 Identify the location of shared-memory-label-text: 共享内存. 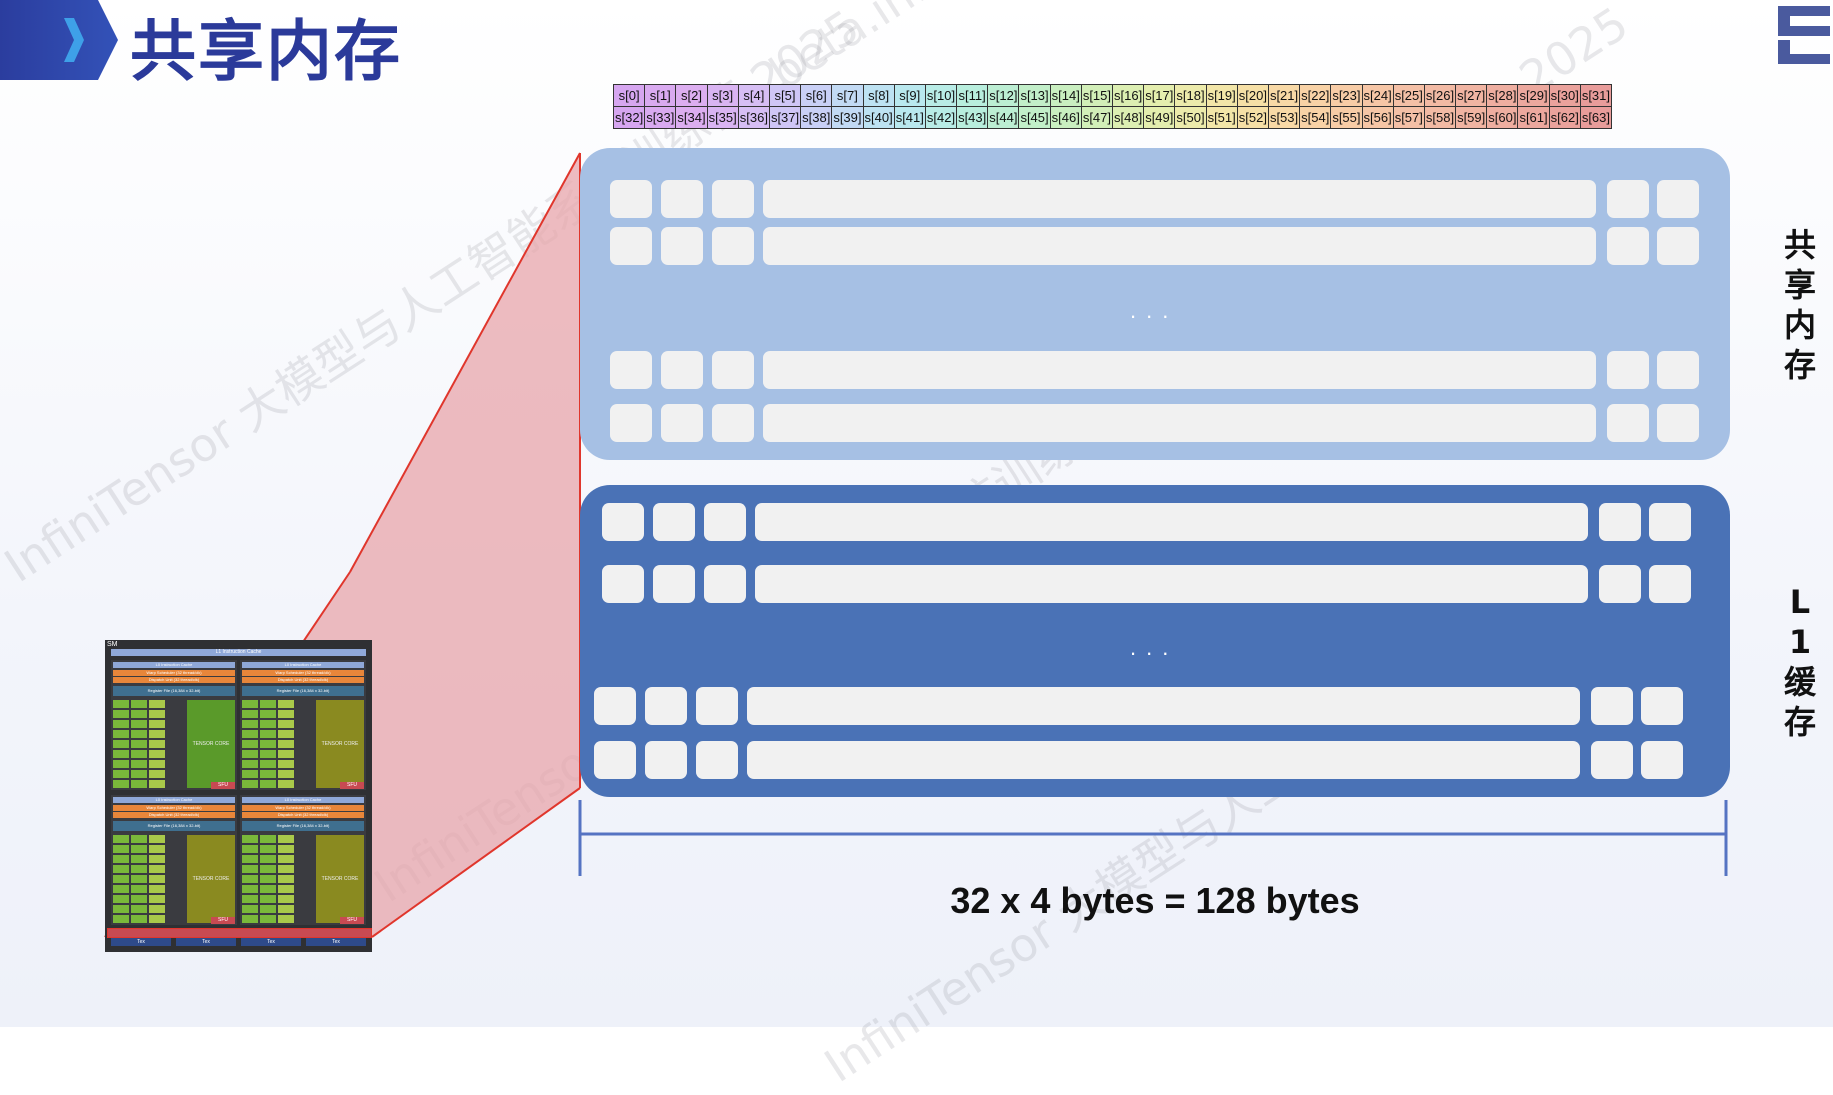
(1799, 305).